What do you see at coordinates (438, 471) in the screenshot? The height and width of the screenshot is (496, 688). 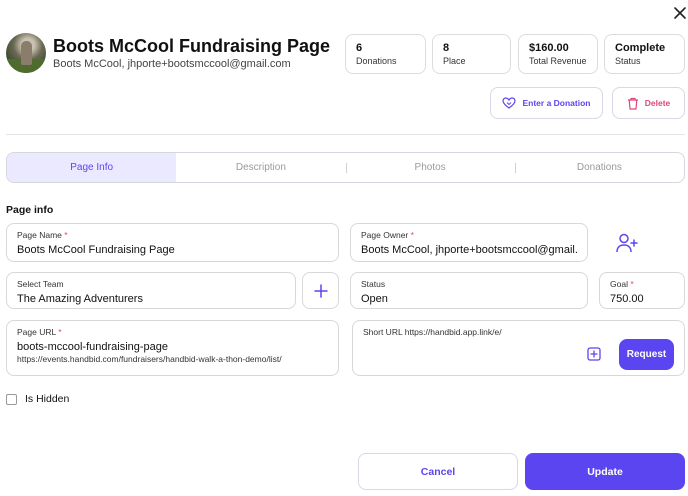 I see `cancel-button: Cancel` at bounding box center [438, 471].